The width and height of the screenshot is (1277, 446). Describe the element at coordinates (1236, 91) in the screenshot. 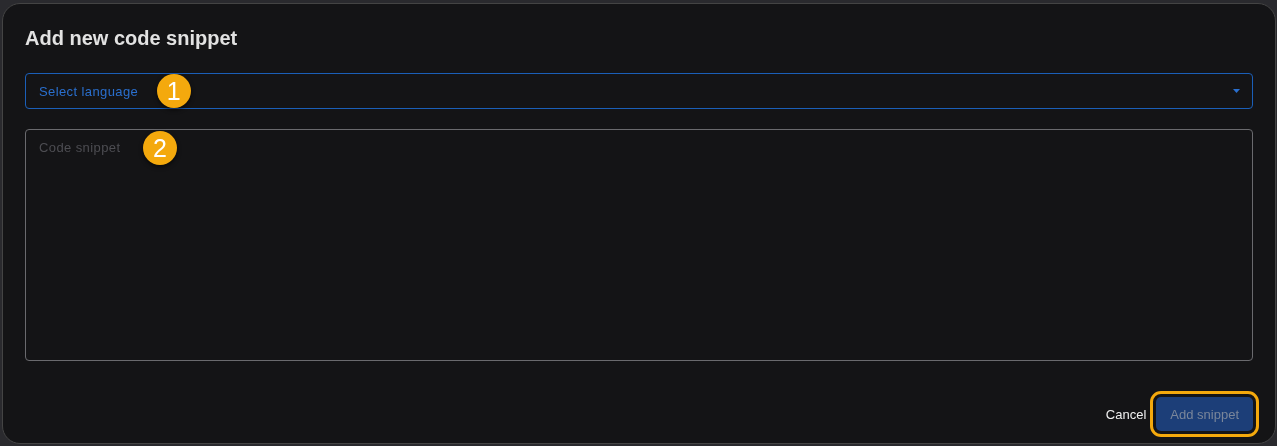

I see `caret-icon` at that location.